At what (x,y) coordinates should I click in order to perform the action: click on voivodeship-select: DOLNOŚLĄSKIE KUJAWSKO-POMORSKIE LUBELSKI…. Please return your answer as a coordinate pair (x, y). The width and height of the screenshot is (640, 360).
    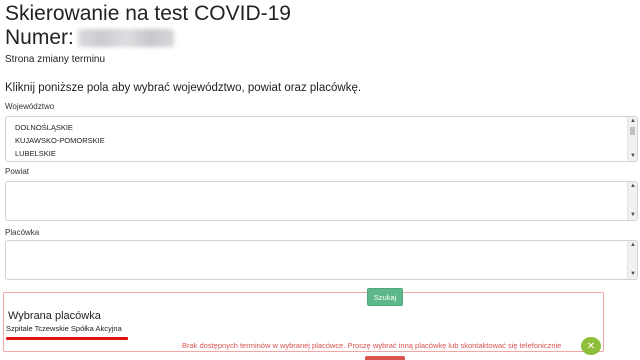
    Looking at the image, I should click on (321, 139).